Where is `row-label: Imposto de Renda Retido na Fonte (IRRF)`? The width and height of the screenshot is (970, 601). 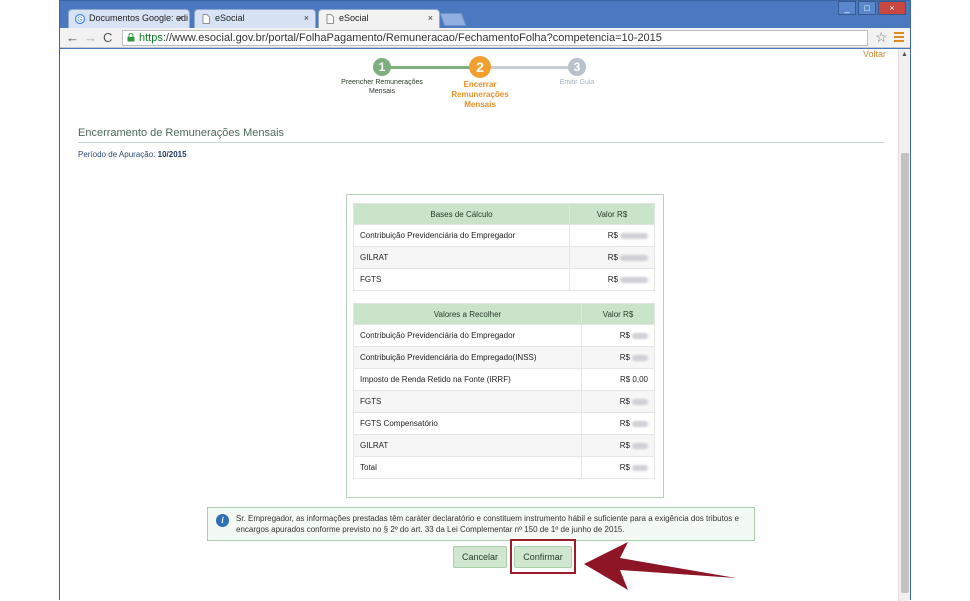 row-label: Imposto de Renda Retido na Fonte (IRRF) is located at coordinates (467, 379).